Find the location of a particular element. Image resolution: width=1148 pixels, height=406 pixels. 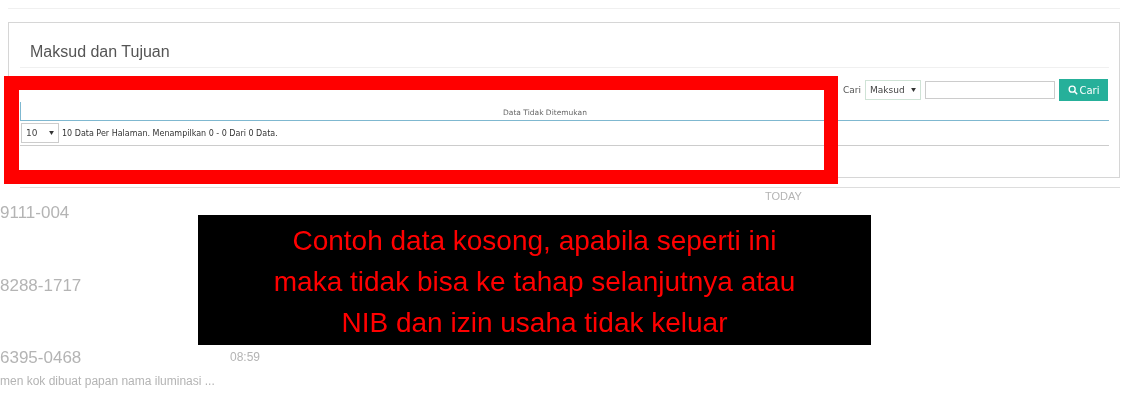

filter-dropdown: Maksud is located at coordinates (893, 90).